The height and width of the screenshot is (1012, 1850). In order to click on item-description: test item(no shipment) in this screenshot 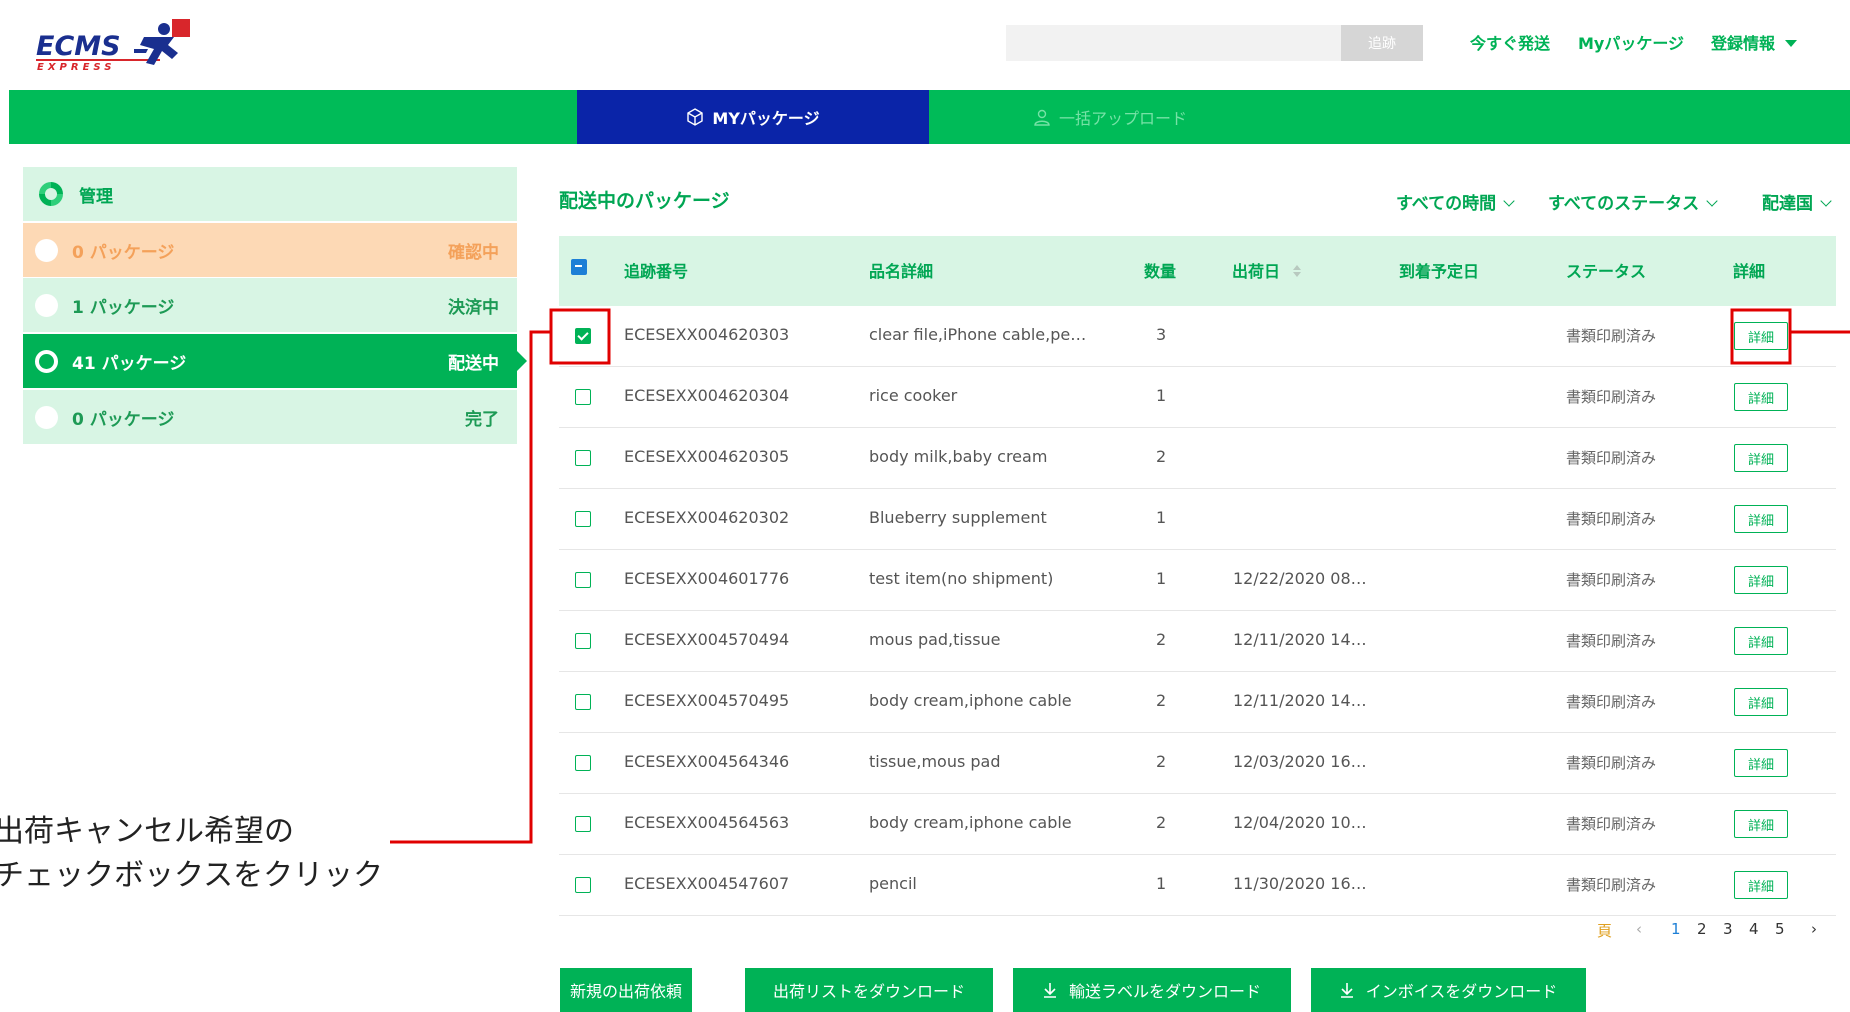, I will do `click(961, 578)`.